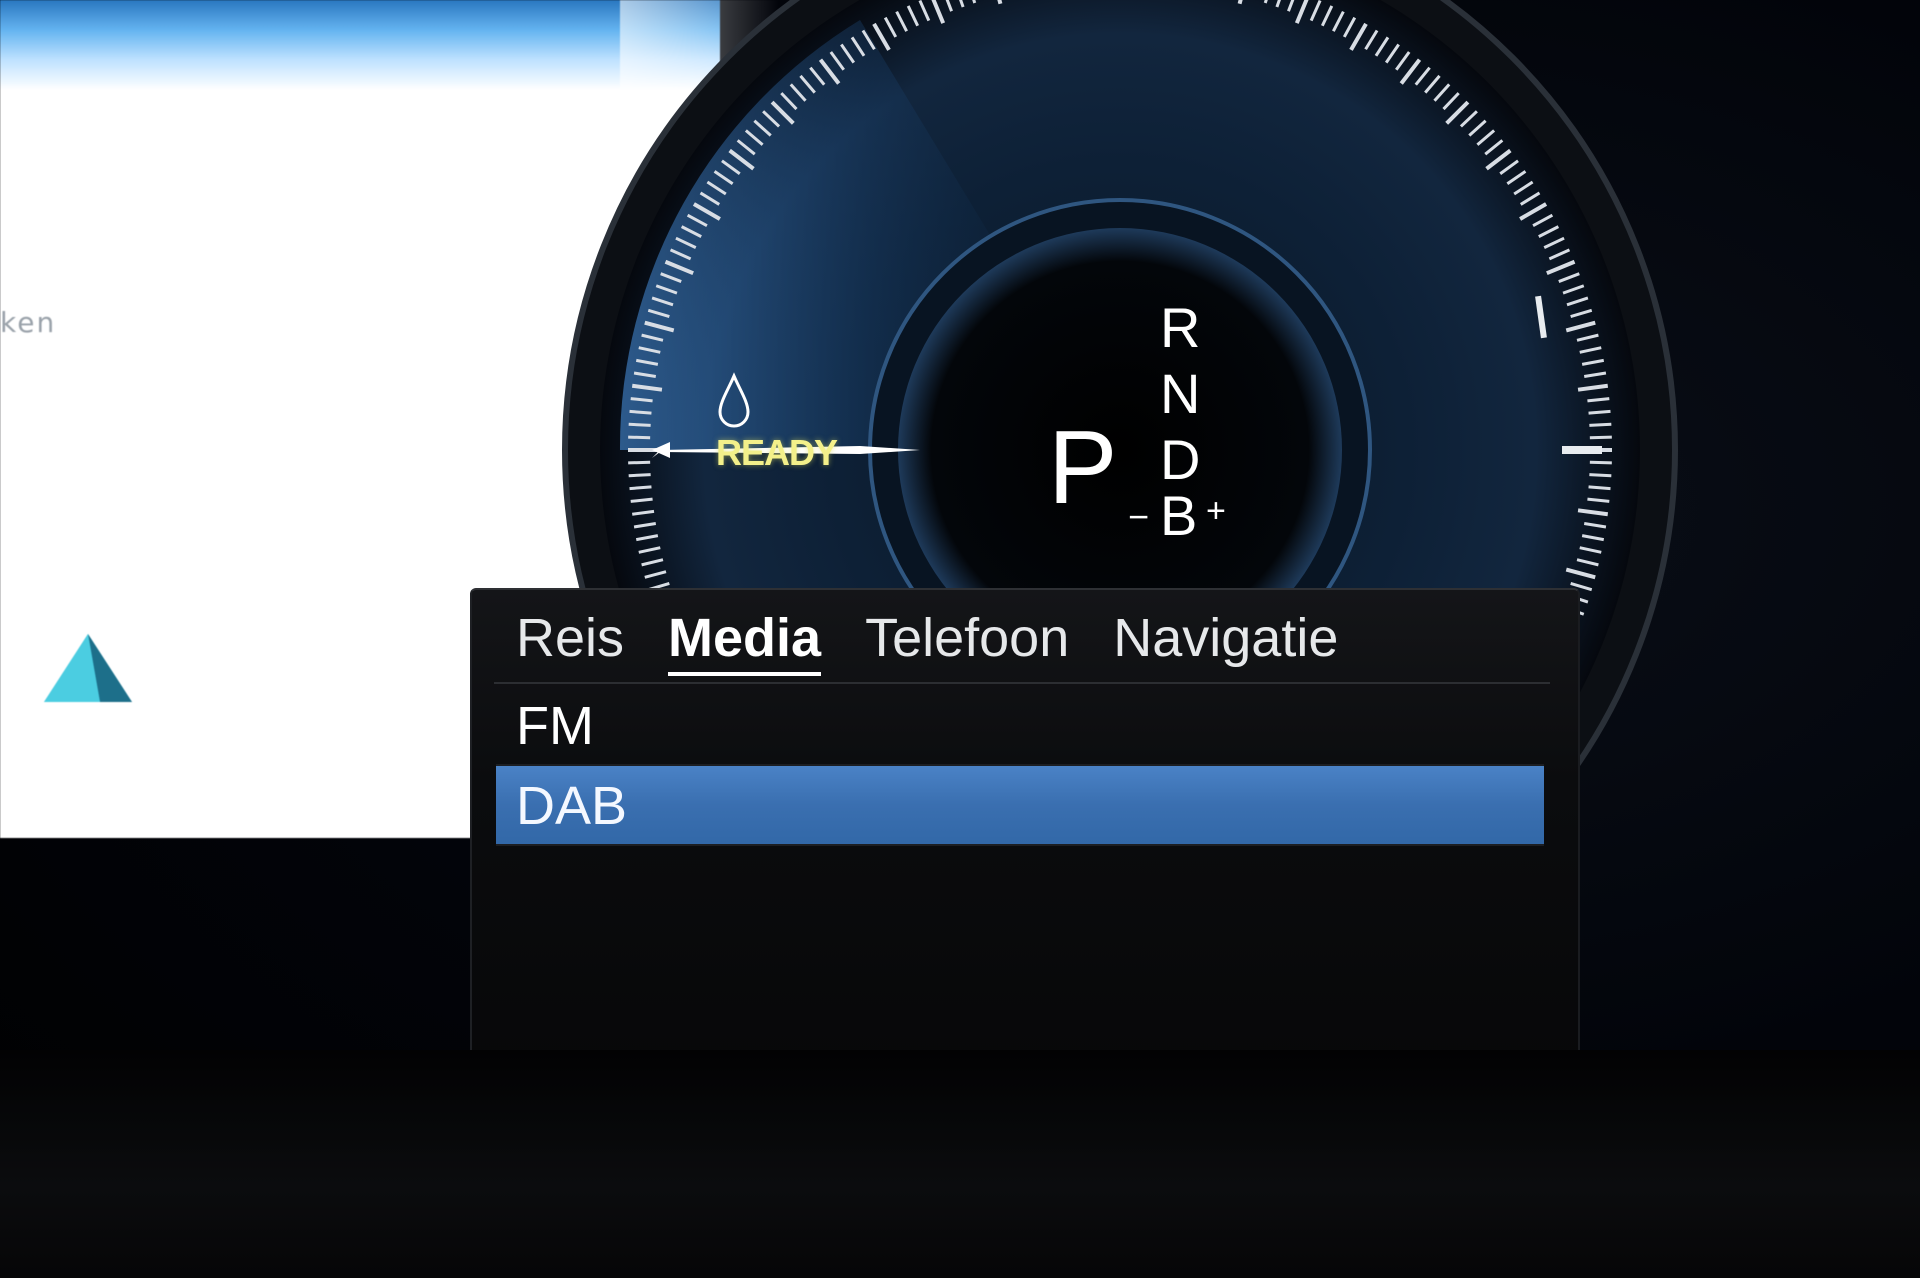 The image size is (1920, 1278). I want to click on gear-b-minus: −, so click(1139, 516).